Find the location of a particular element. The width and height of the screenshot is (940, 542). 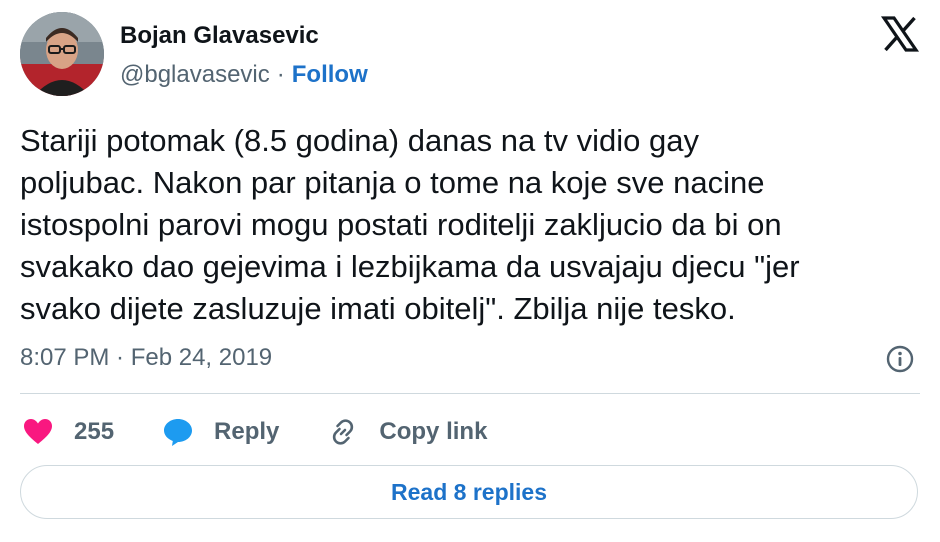

link-icon is located at coordinates (343, 432).